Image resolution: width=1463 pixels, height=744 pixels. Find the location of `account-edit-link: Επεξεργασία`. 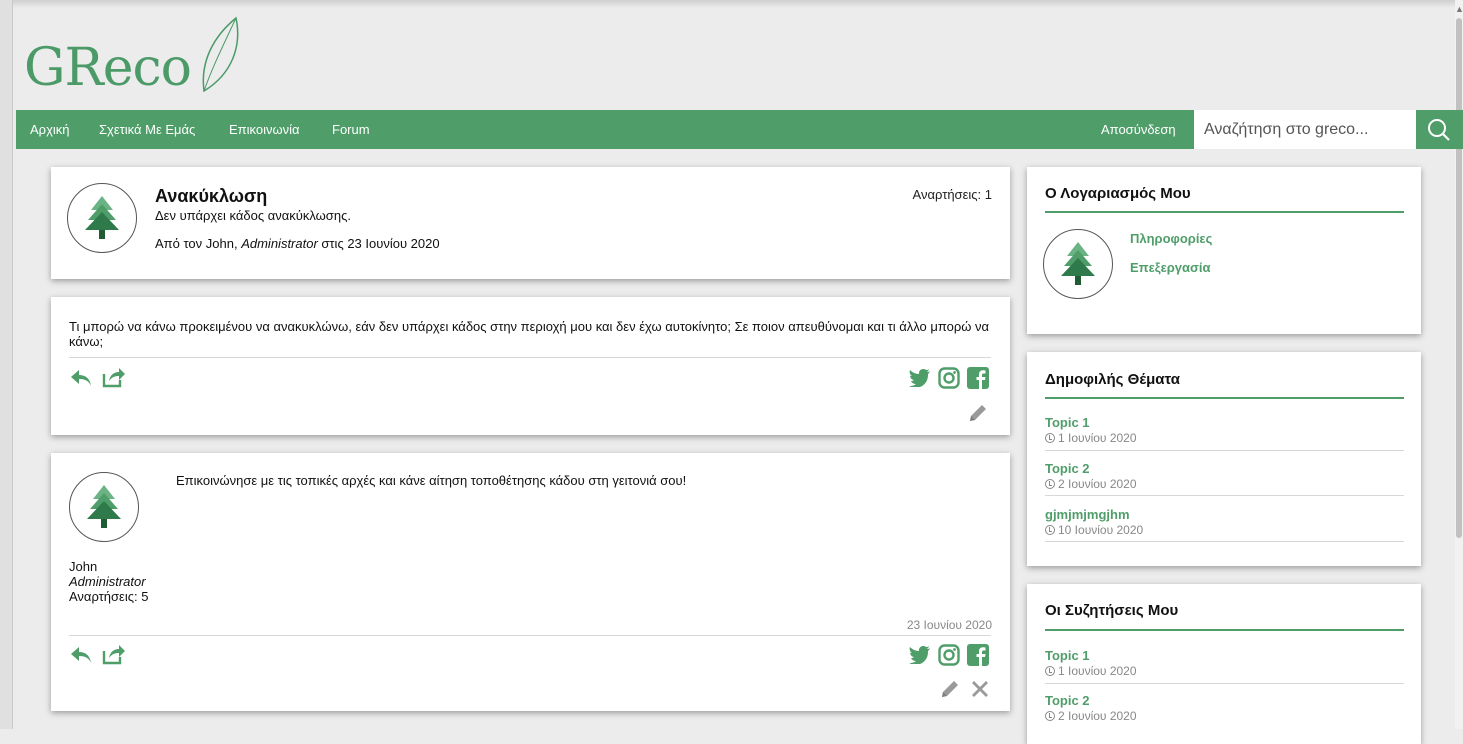

account-edit-link: Επεξεργασία is located at coordinates (1170, 267).